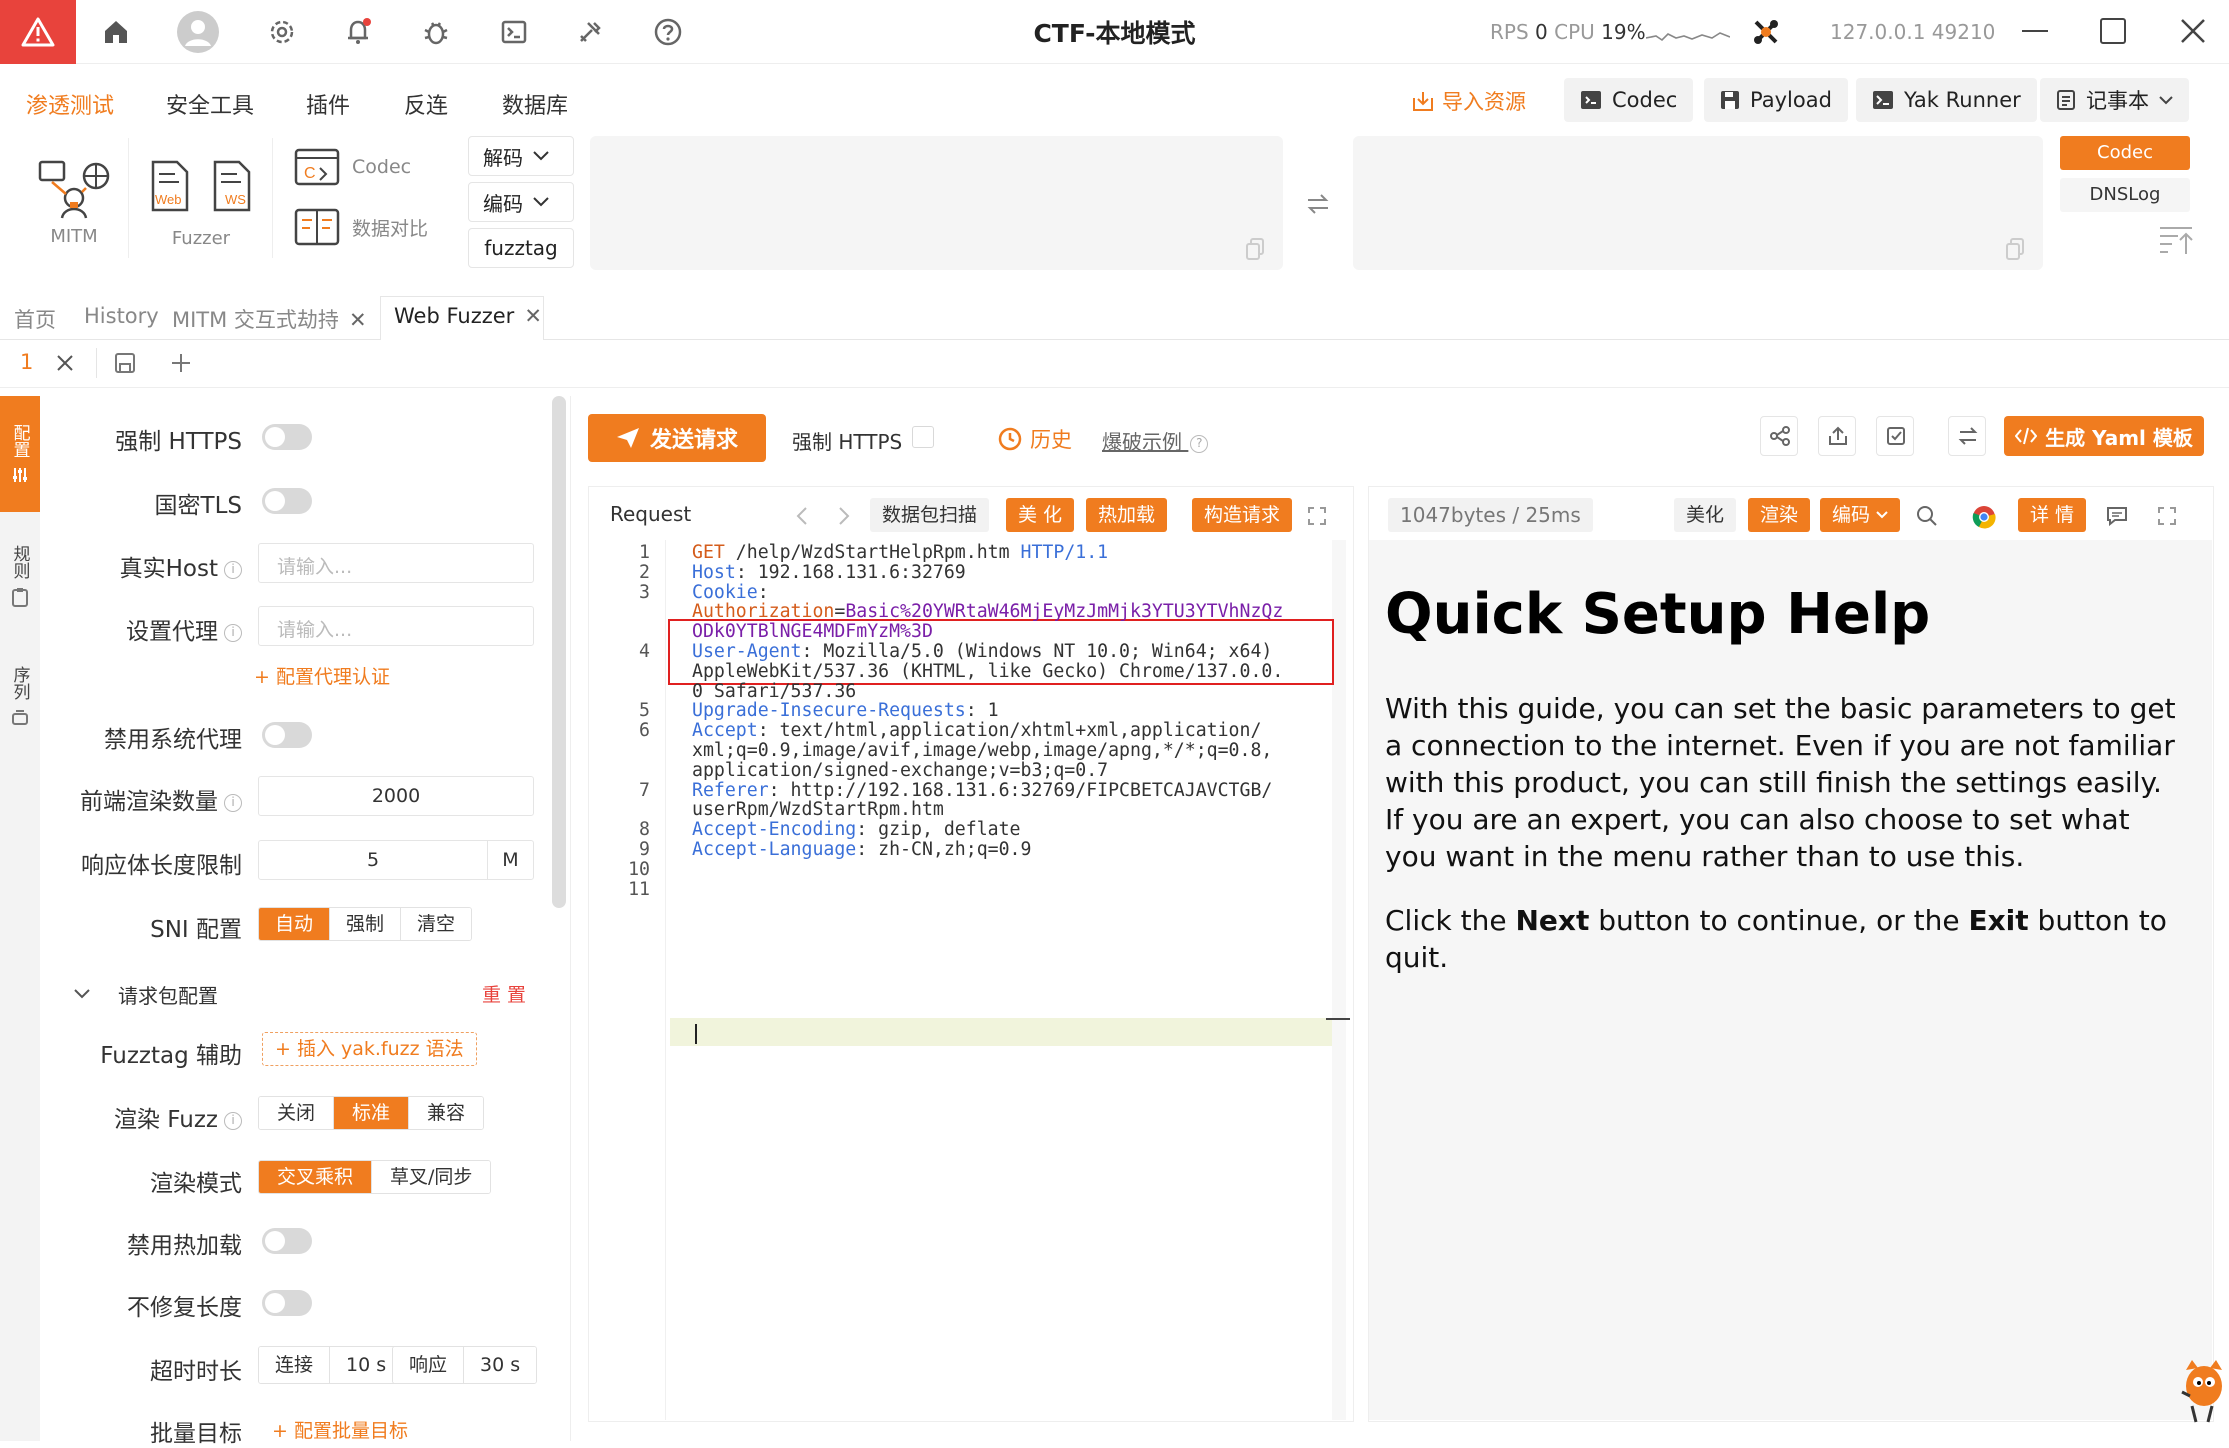 The height and width of the screenshot is (1448, 2229). What do you see at coordinates (396, 860) in the screenshot?
I see `body-limit-input: 5 M` at bounding box center [396, 860].